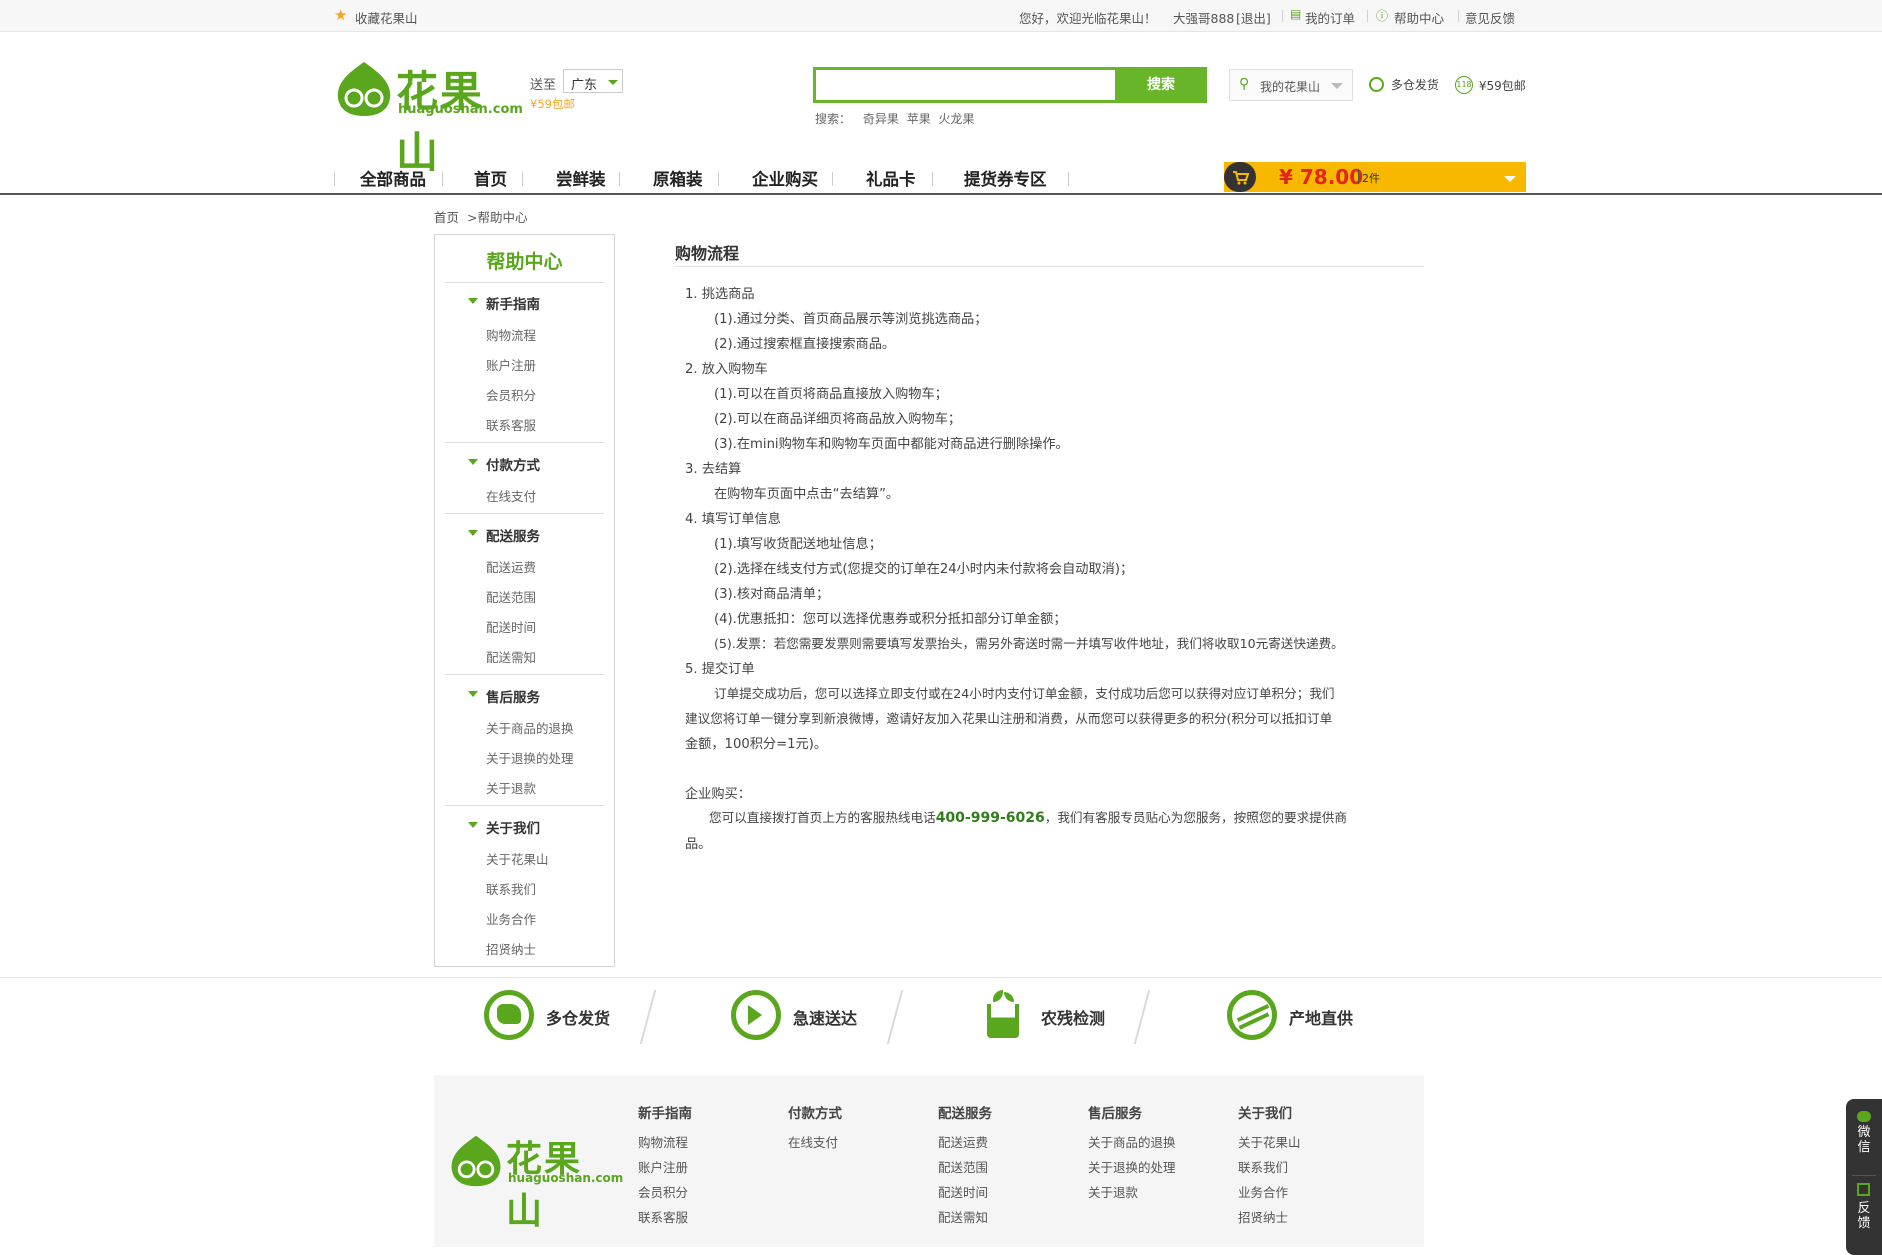 Image resolution: width=1882 pixels, height=1255 pixels. I want to click on sidebar-item-contact: 联系我们, so click(511, 888).